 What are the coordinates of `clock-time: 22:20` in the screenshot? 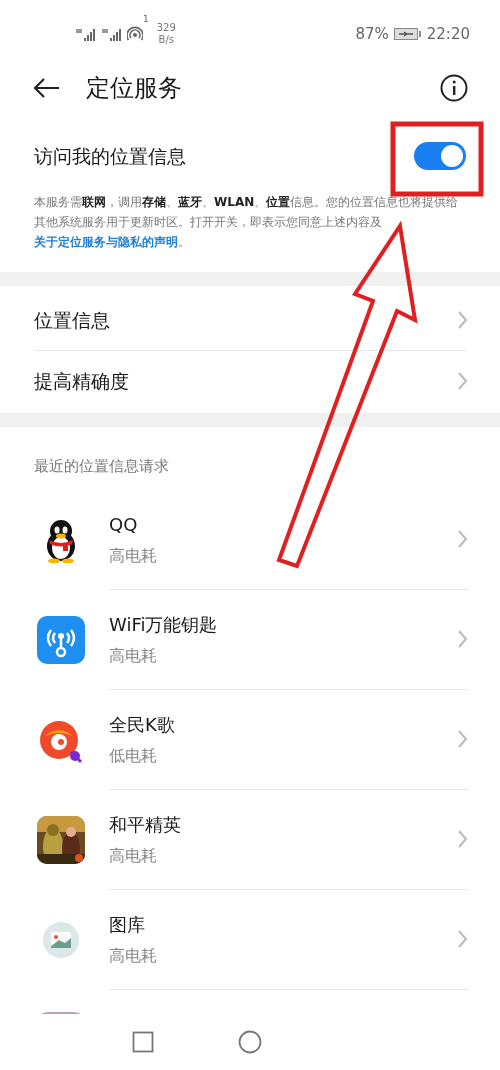 It's located at (448, 34).